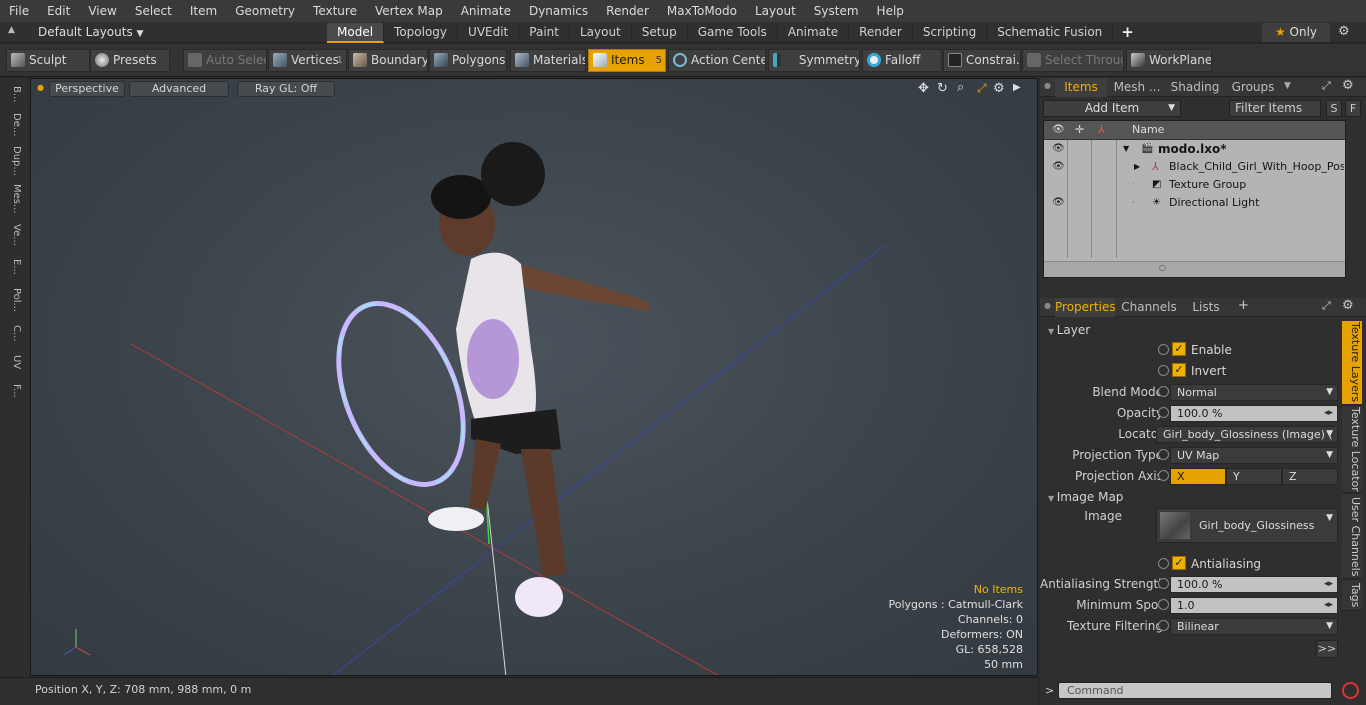 The height and width of the screenshot is (705, 1366). I want to click on tab-render: Render, so click(881, 33).